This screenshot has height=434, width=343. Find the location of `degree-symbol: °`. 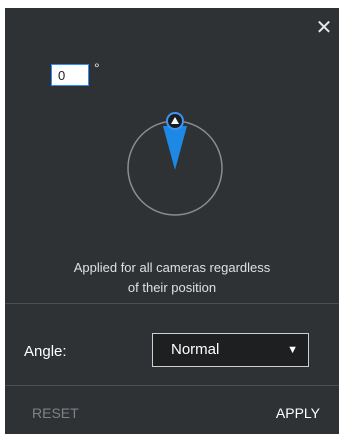

degree-symbol: ° is located at coordinates (97, 68).